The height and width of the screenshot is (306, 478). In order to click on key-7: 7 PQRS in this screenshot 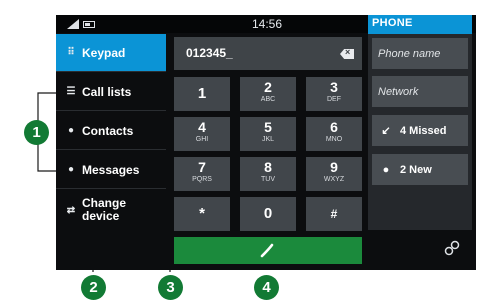, I will do `click(202, 174)`.